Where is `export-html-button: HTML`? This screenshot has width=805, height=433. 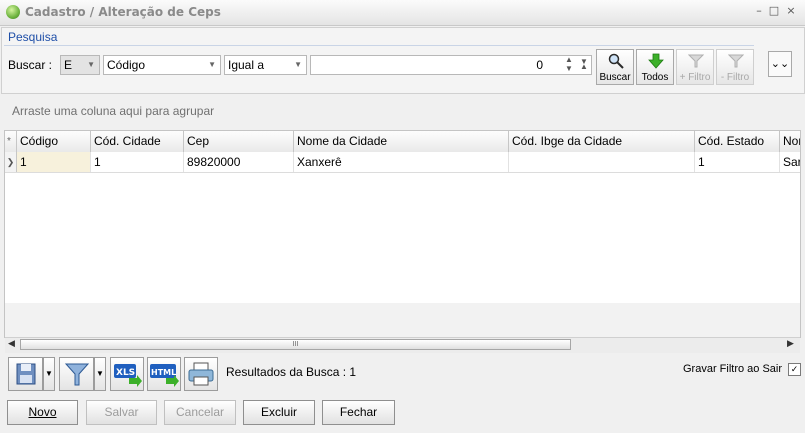
export-html-button: HTML is located at coordinates (164, 374).